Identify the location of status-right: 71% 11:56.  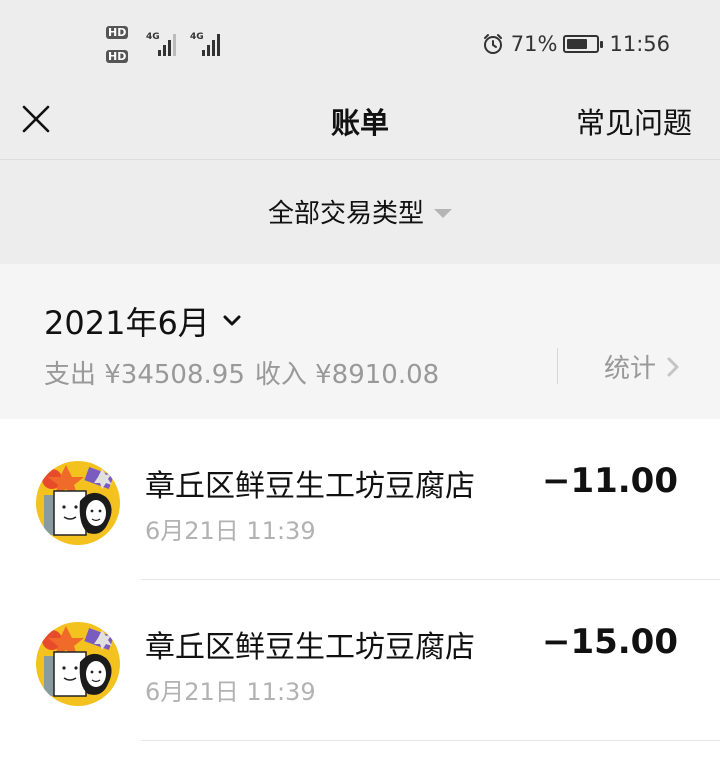
(575, 44).